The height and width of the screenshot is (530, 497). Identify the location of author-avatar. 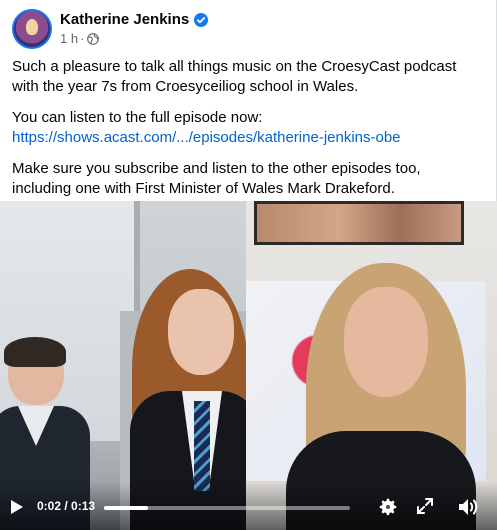
(32, 29).